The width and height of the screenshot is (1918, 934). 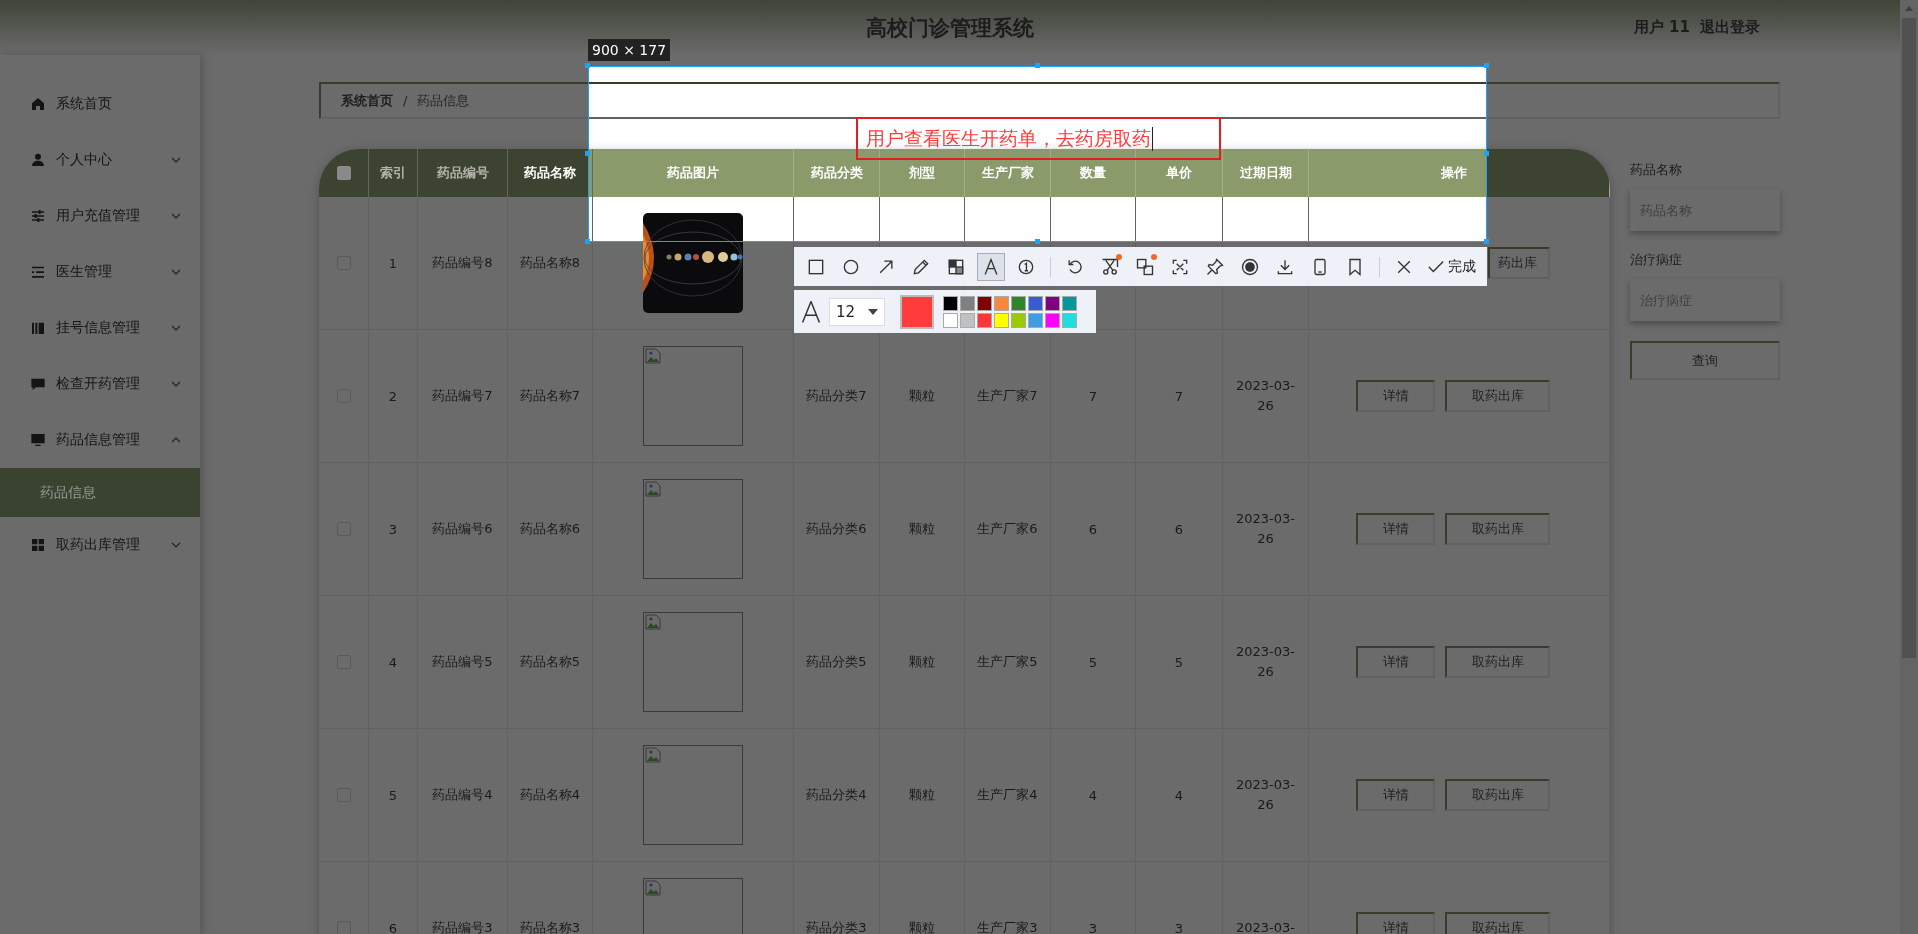 I want to click on table-cell: 药品编号4, so click(x=463, y=795).